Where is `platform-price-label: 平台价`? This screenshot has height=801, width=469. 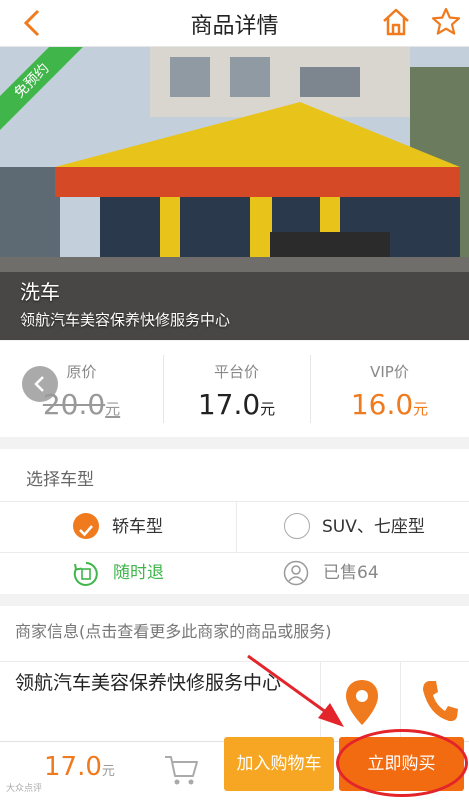
platform-price-label: 平台价 is located at coordinates (236, 372).